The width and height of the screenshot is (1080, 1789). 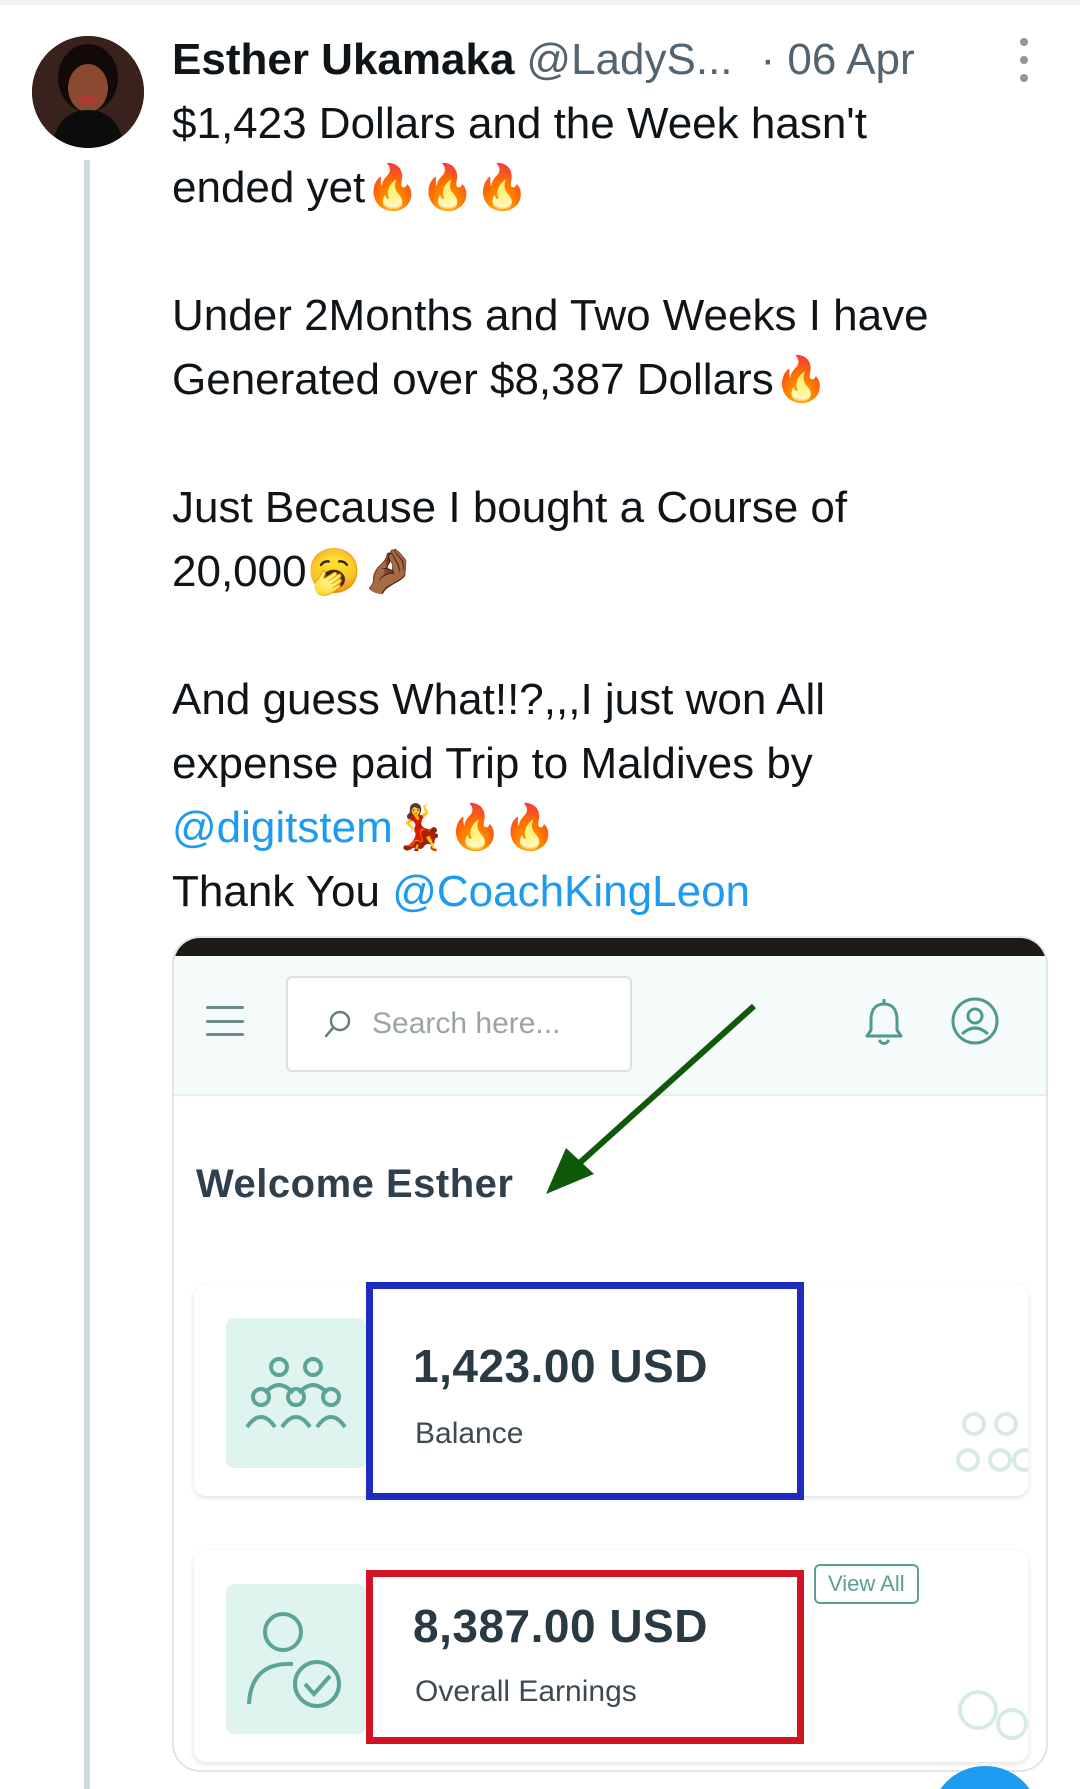 I want to click on tweet-line: And guess What!!?,,,I just won All, so click(x=498, y=699).